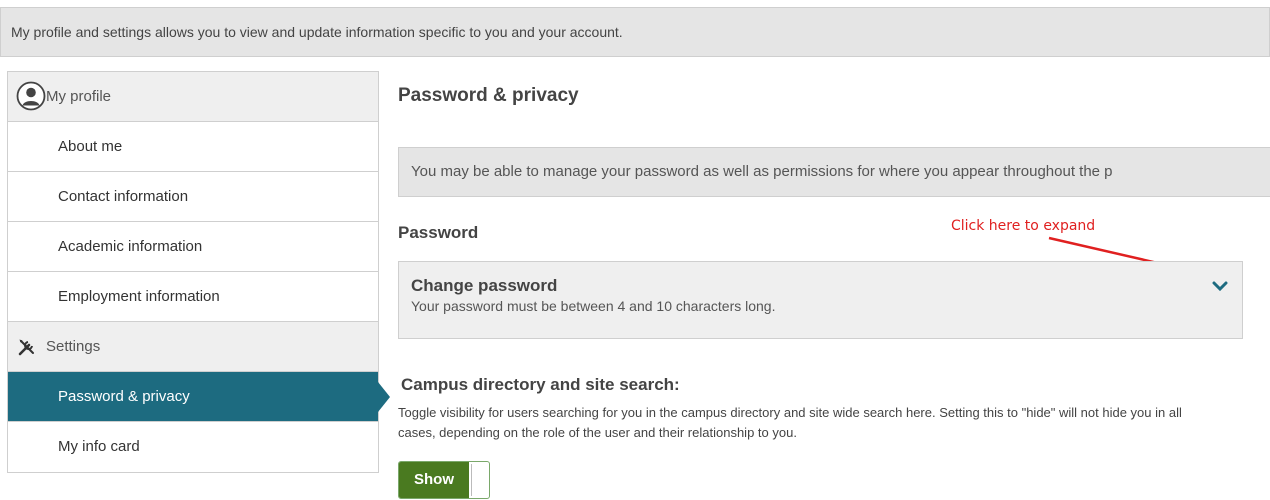  Describe the element at coordinates (434, 480) in the screenshot. I see `toggle-show-label: Show` at that location.